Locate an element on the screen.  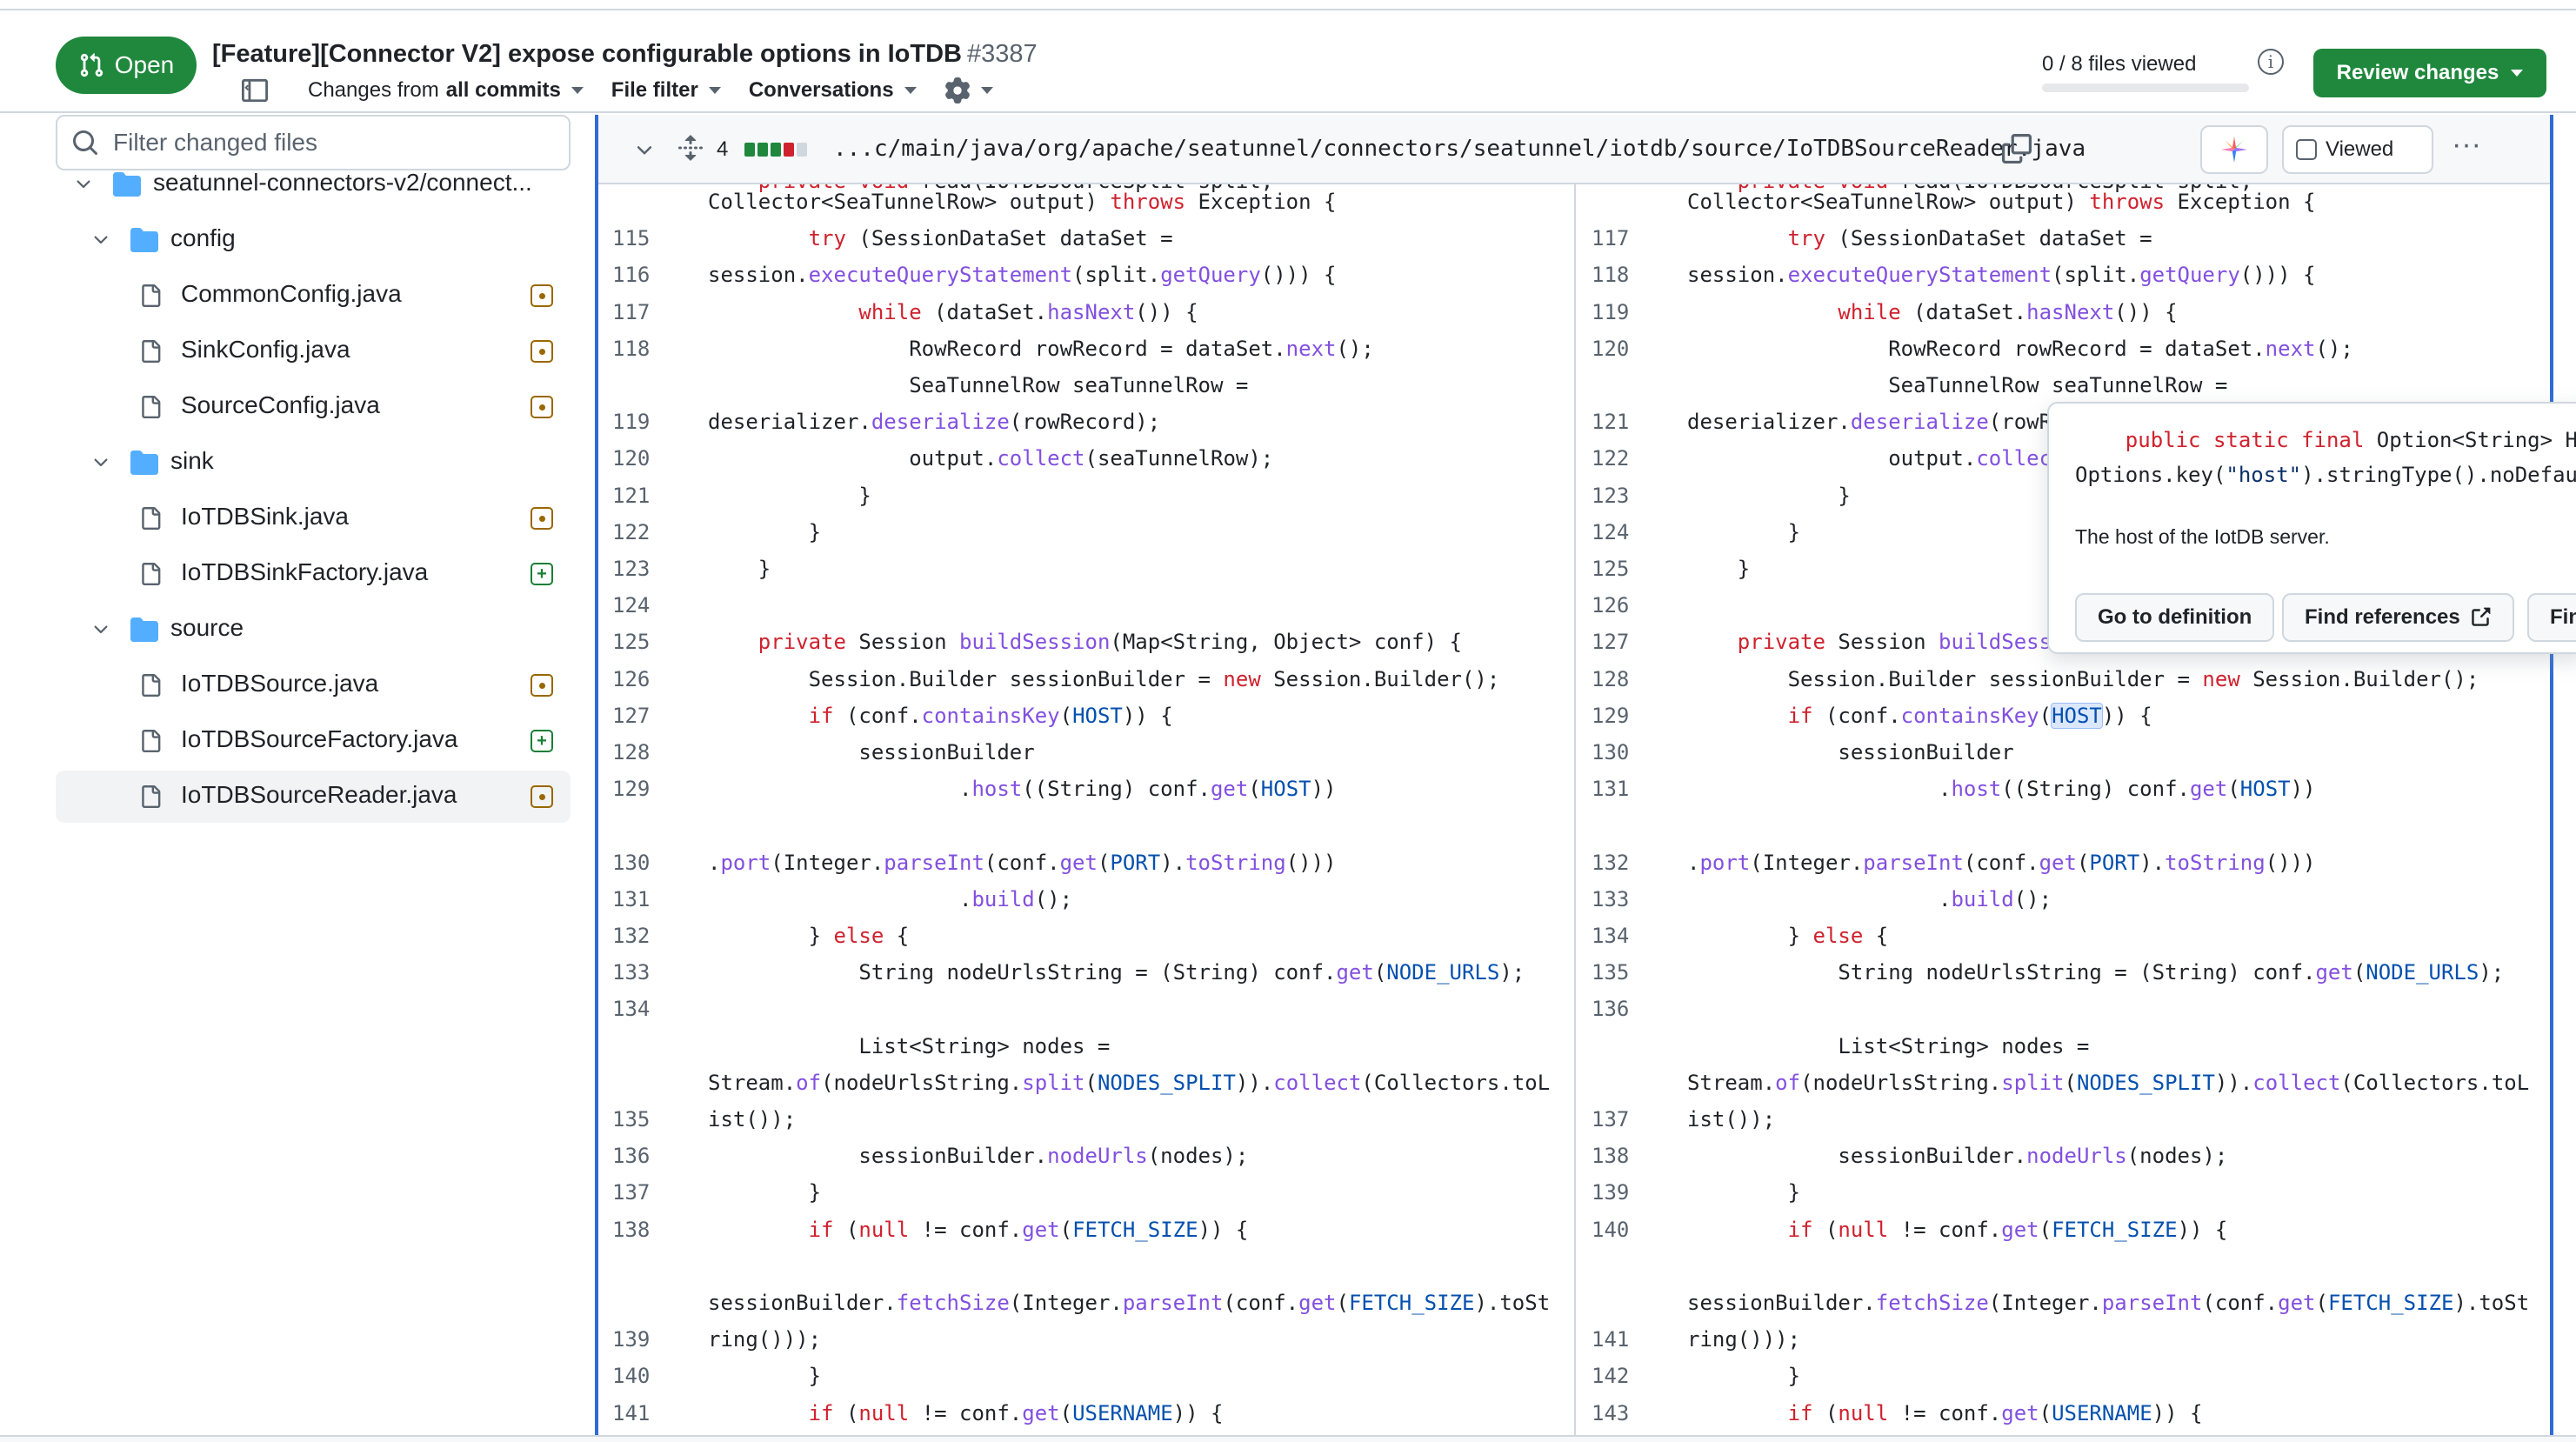
line-number: 143 is located at coordinates (1616, 1413).